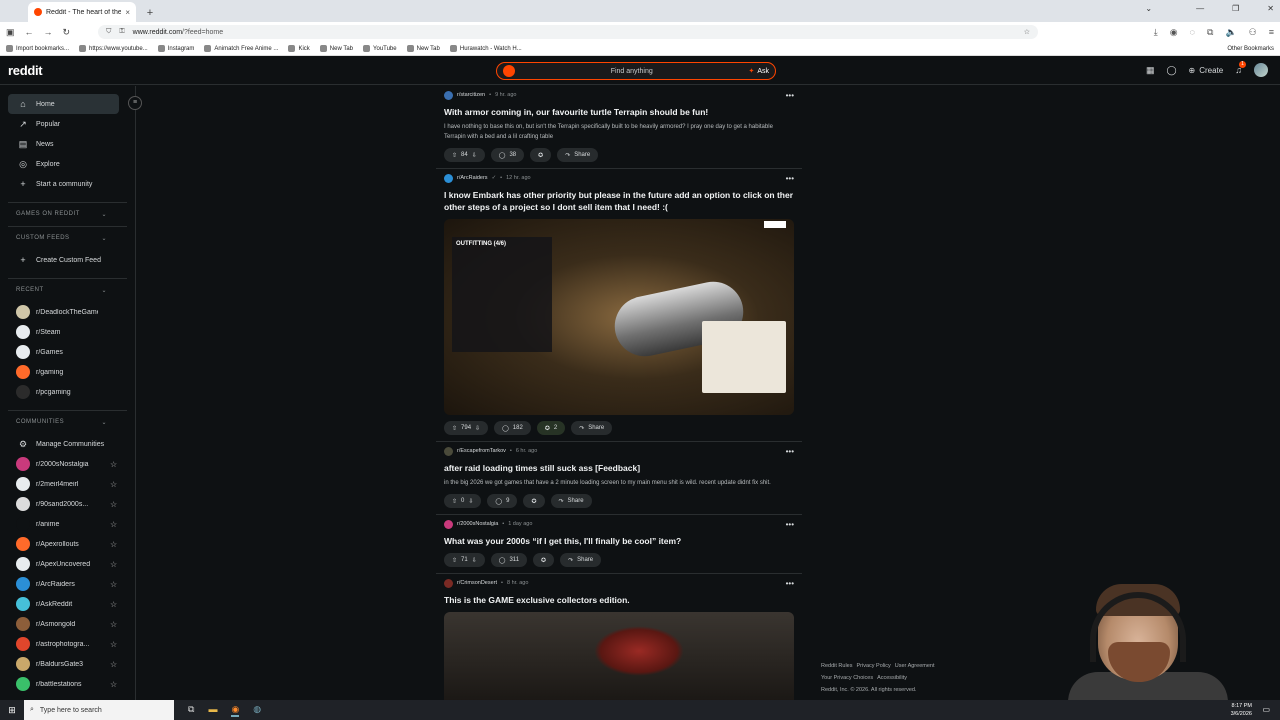 The width and height of the screenshot is (1280, 720). Describe the element at coordinates (1266, 709) in the screenshot. I see `notification-center-icon: ▭` at that location.